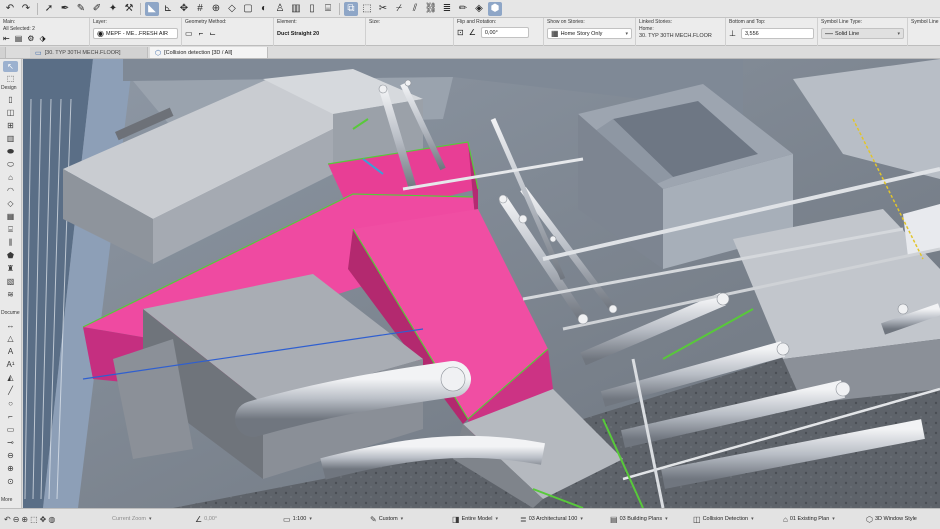  Describe the element at coordinates (10, 281) in the screenshot. I see `zone-tool-icon: ▧` at that location.